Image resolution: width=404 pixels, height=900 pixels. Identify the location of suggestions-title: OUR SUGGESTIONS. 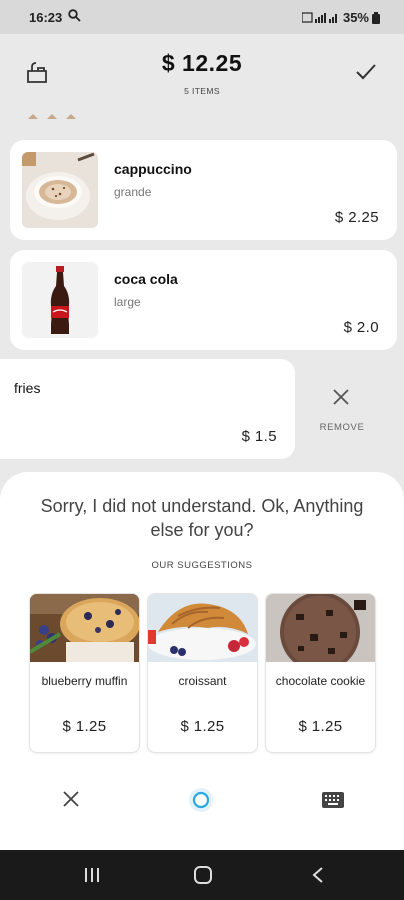
(202, 565).